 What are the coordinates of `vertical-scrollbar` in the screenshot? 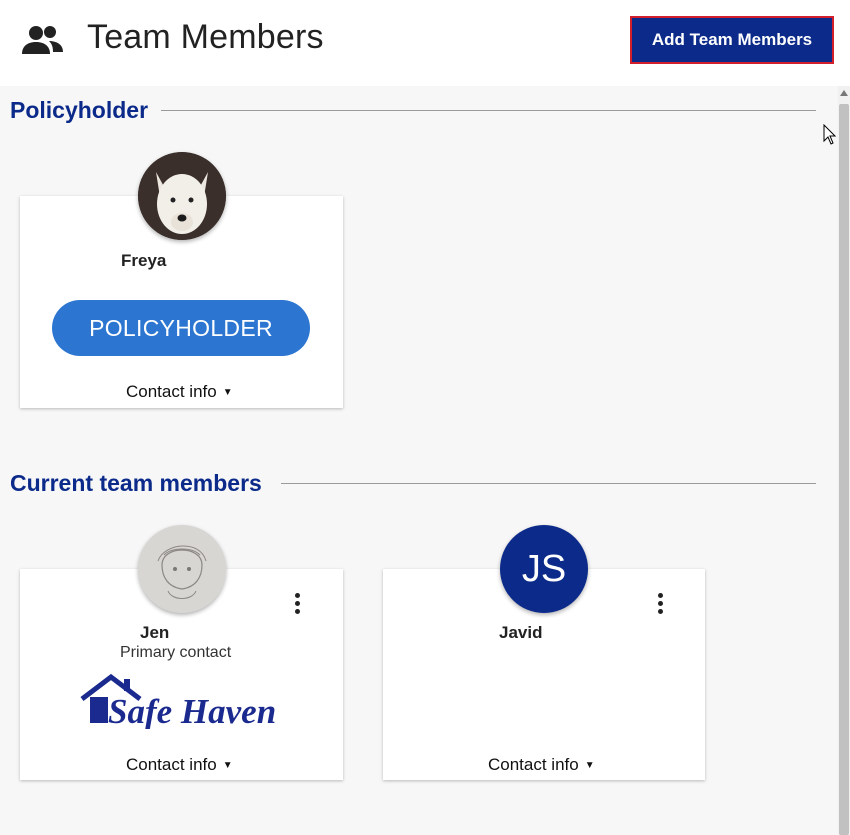 It's located at (844, 460).